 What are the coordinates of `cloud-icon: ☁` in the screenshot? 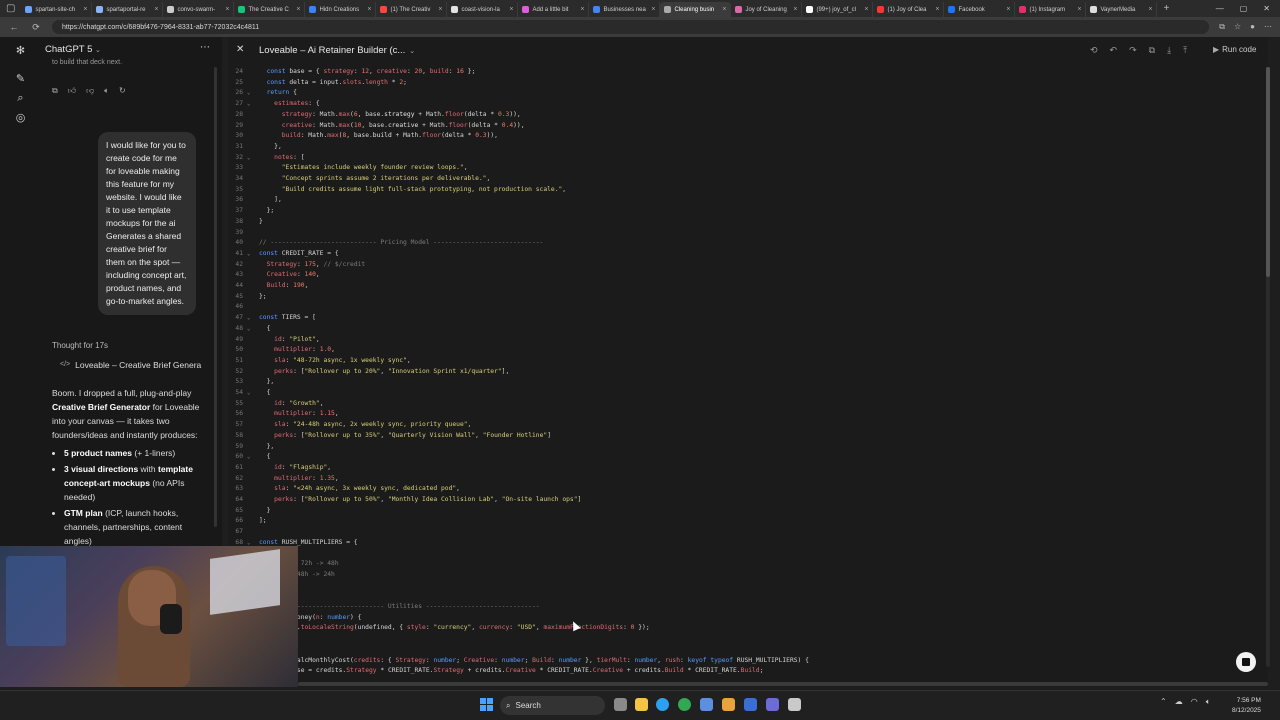 It's located at (1179, 702).